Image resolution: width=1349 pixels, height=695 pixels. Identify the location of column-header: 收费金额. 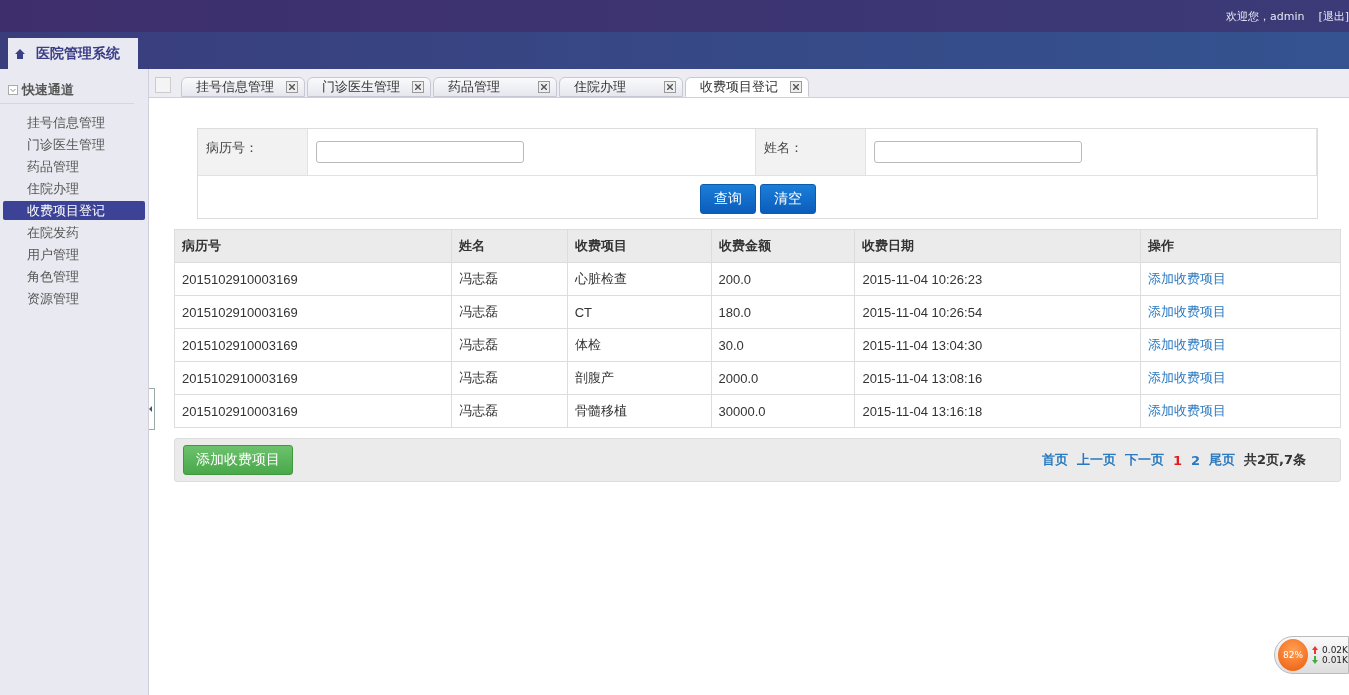
(783, 246).